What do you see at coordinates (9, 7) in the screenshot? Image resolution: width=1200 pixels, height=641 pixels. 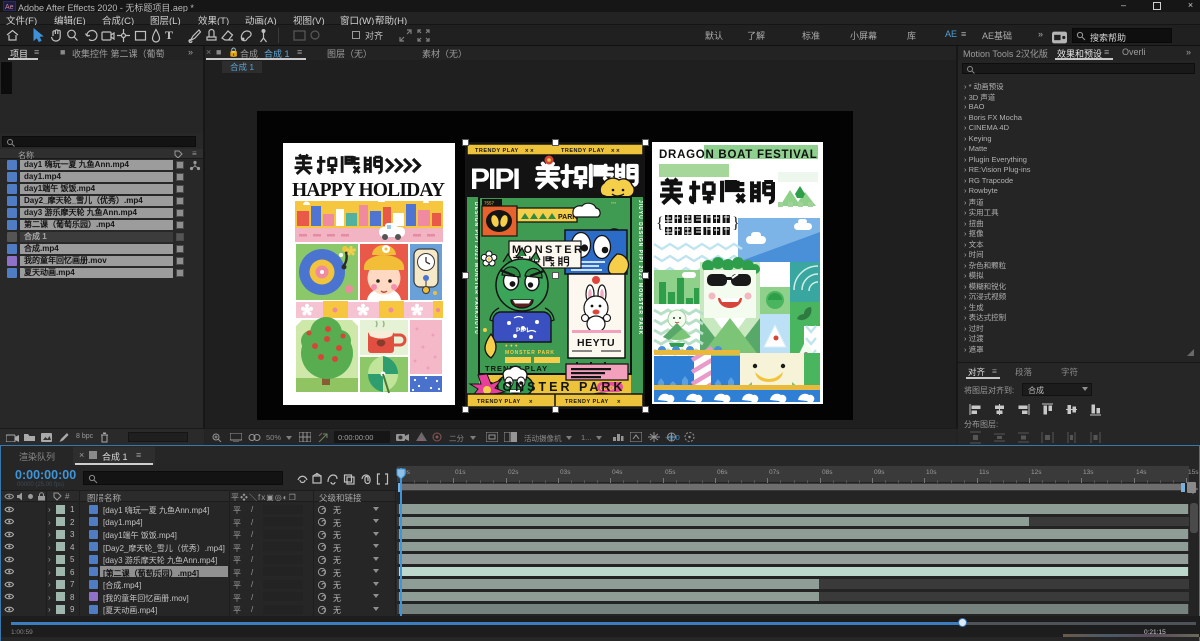 I see `svg-text: Ae` at bounding box center [9, 7].